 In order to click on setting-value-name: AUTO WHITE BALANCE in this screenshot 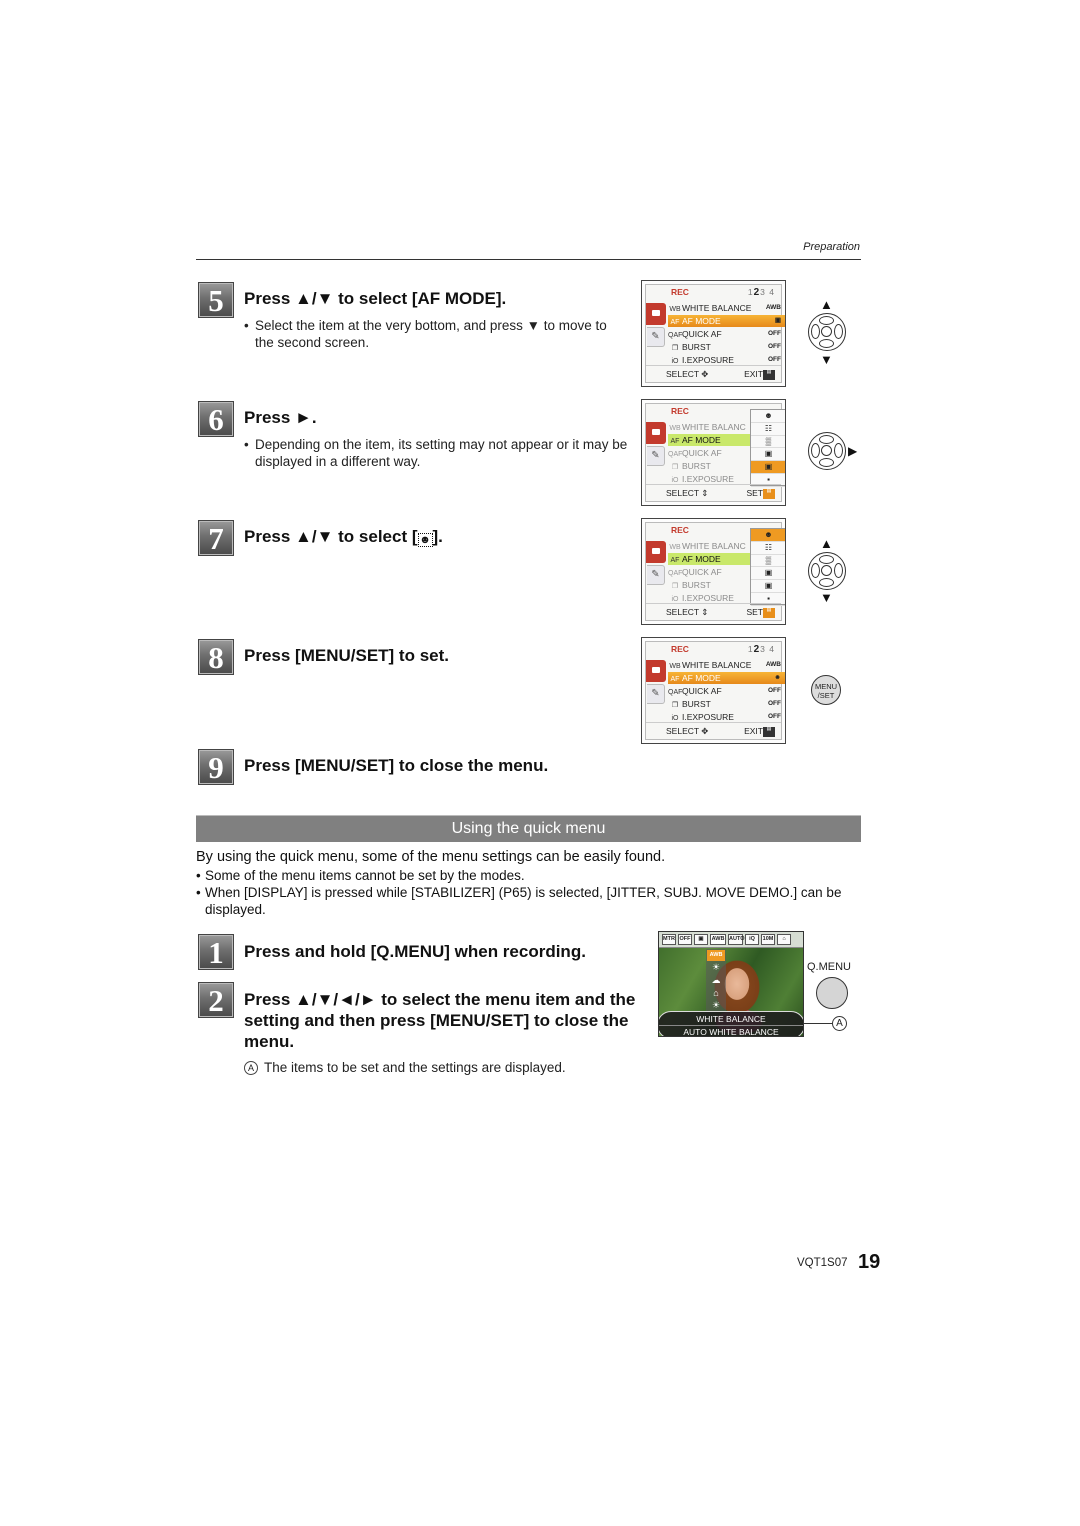, I will do `click(731, 1032)`.